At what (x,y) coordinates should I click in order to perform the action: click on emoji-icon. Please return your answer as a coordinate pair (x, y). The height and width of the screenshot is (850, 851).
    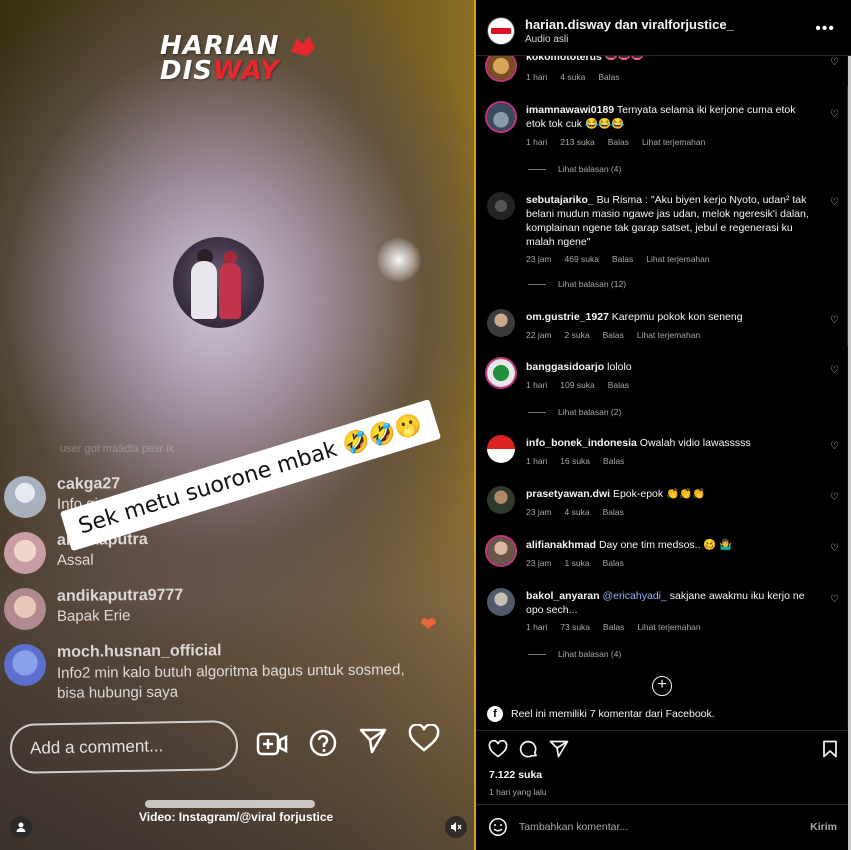
    Looking at the image, I should click on (498, 827).